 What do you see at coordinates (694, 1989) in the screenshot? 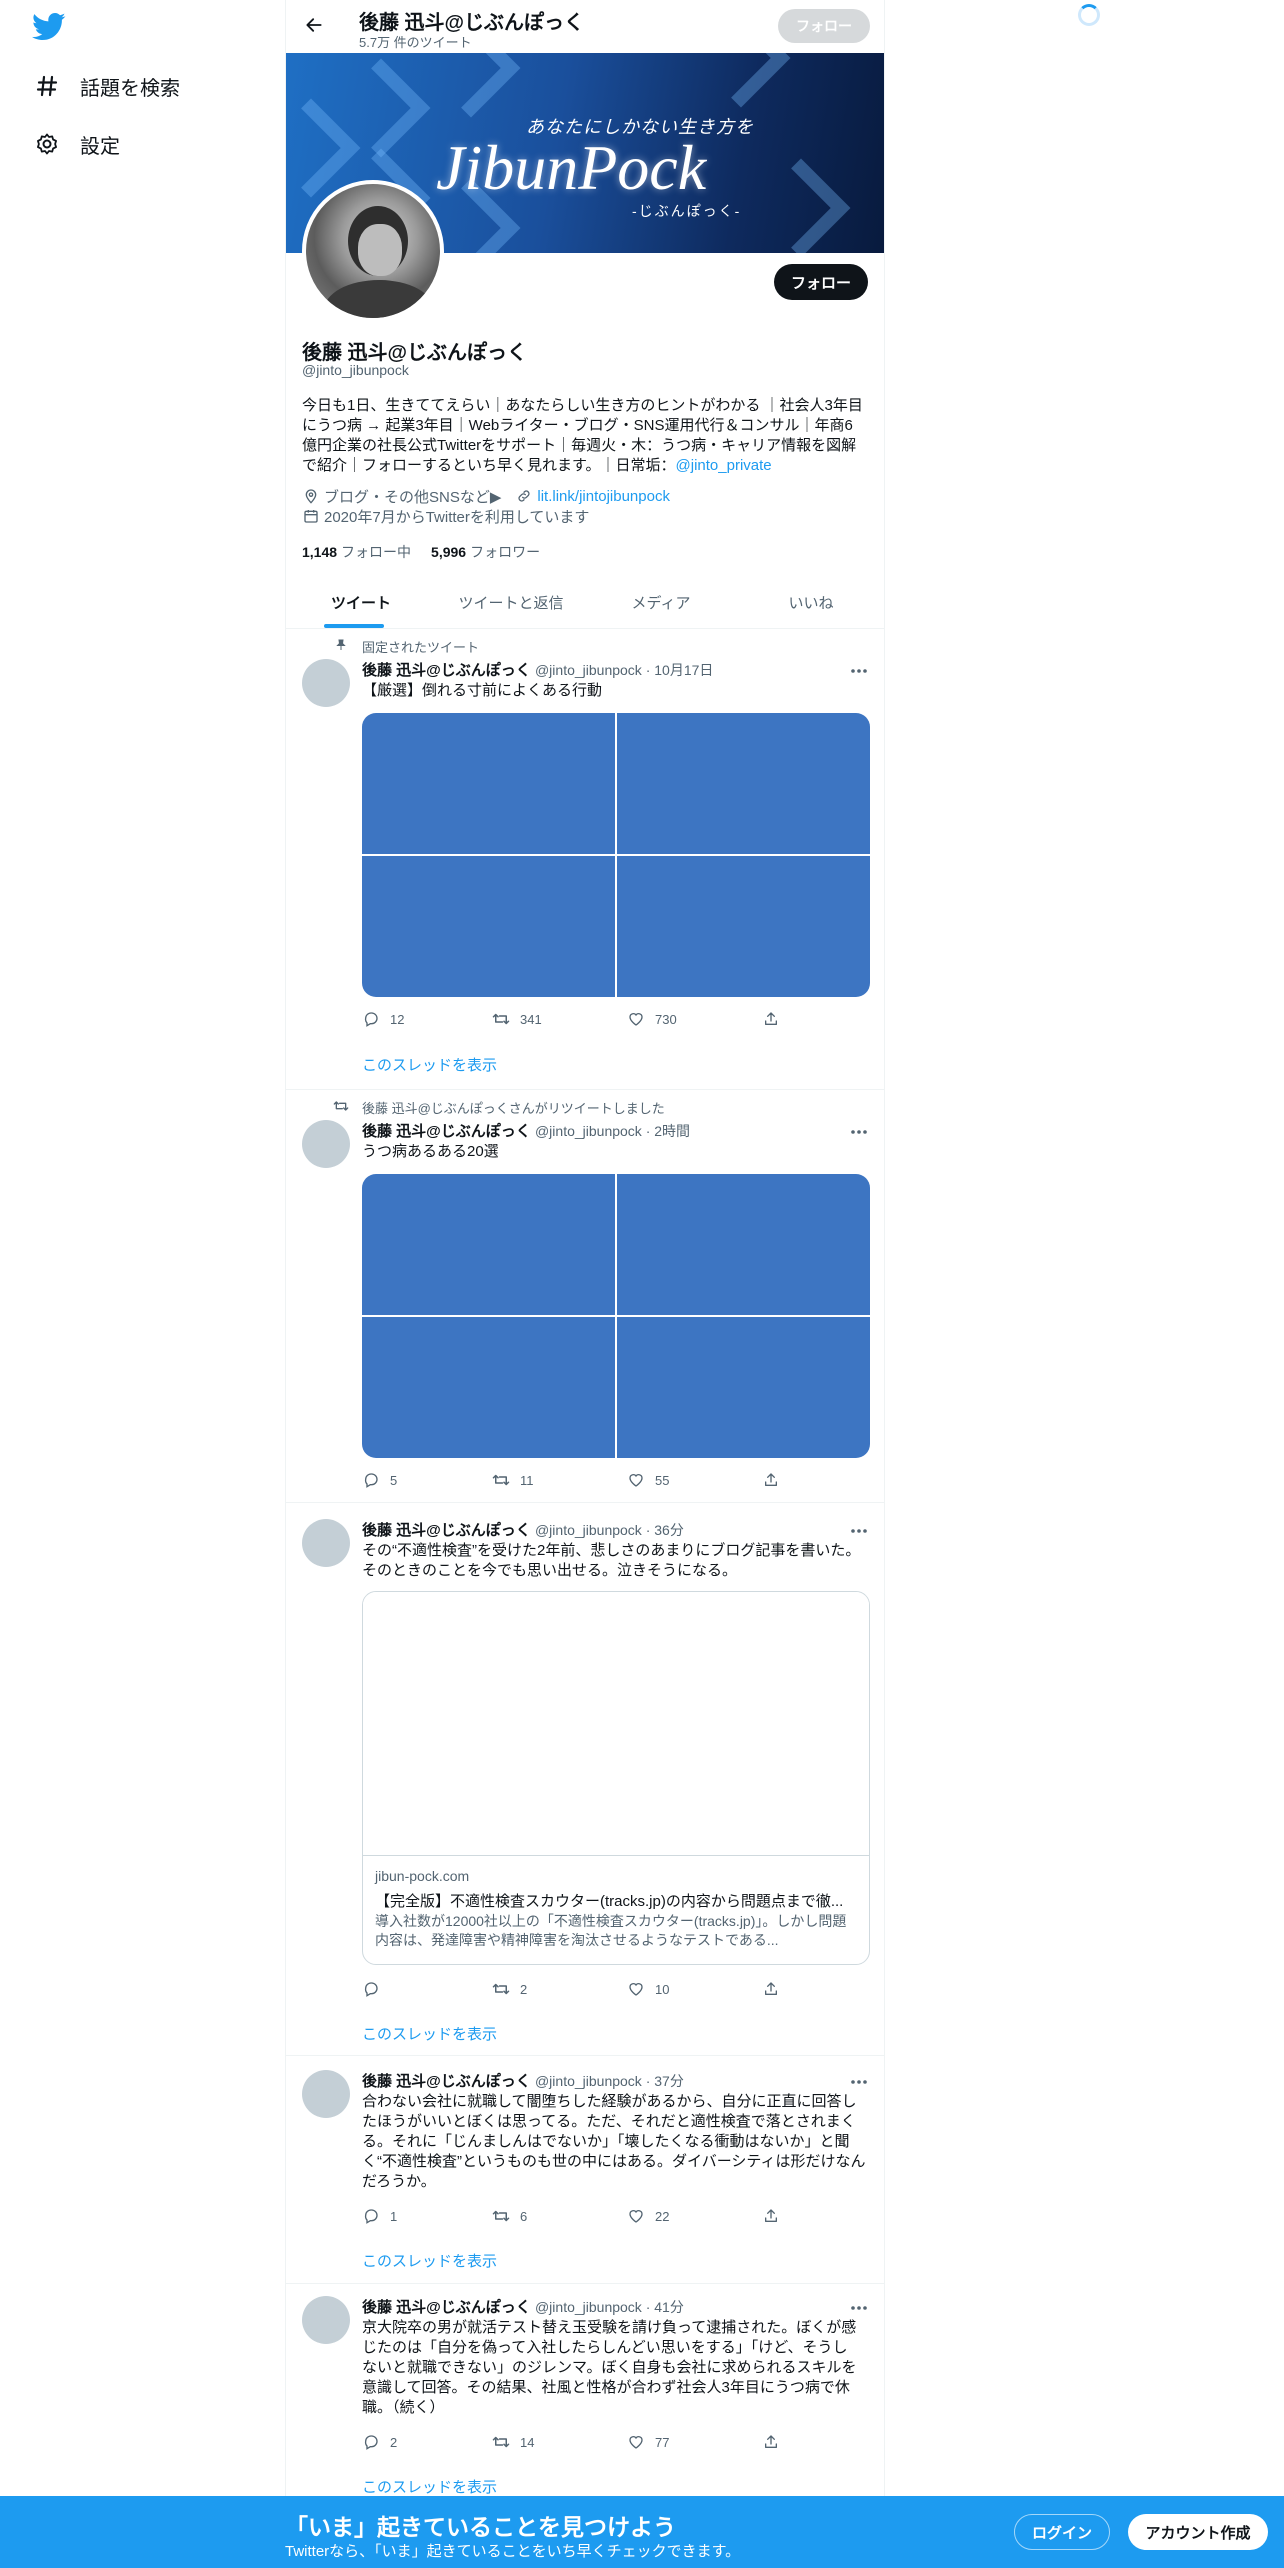
I see `like-button: 10` at bounding box center [694, 1989].